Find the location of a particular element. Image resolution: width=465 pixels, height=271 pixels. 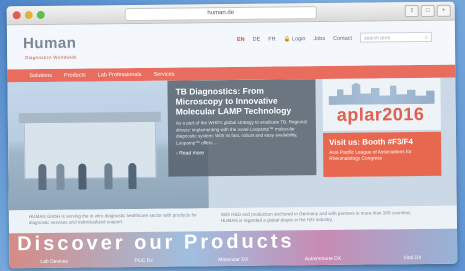

search-icon: ⌕ is located at coordinates (426, 38).